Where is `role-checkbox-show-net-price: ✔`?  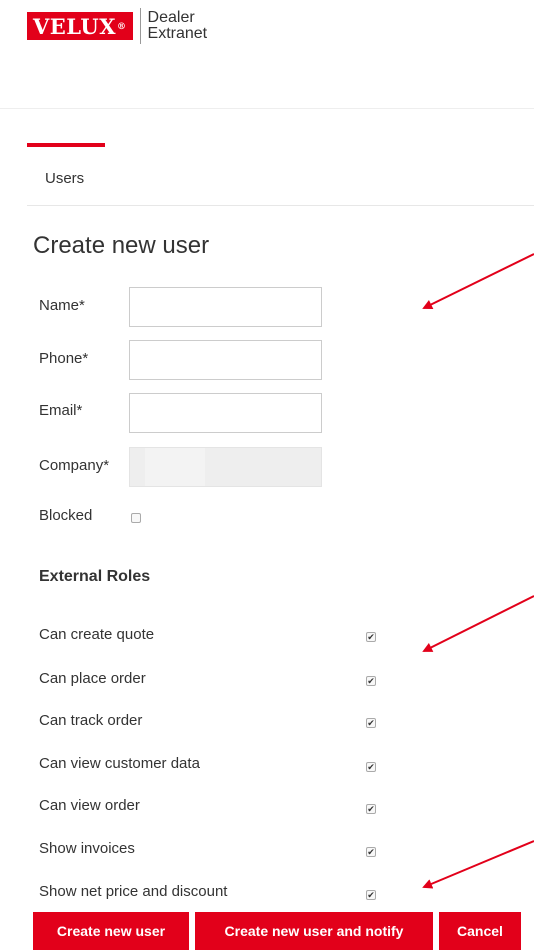
role-checkbox-show-net-price: ✔ is located at coordinates (371, 895).